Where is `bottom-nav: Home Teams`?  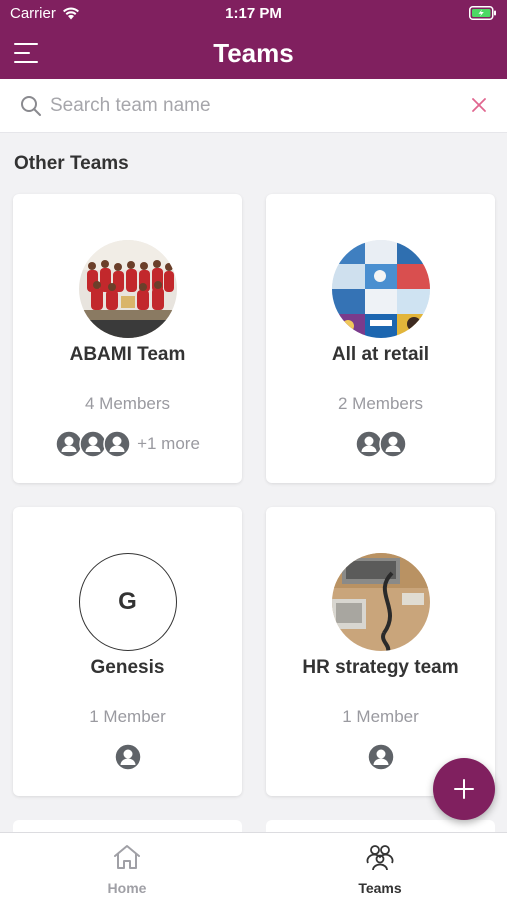
bottom-nav: Home Teams is located at coordinates (253, 866).